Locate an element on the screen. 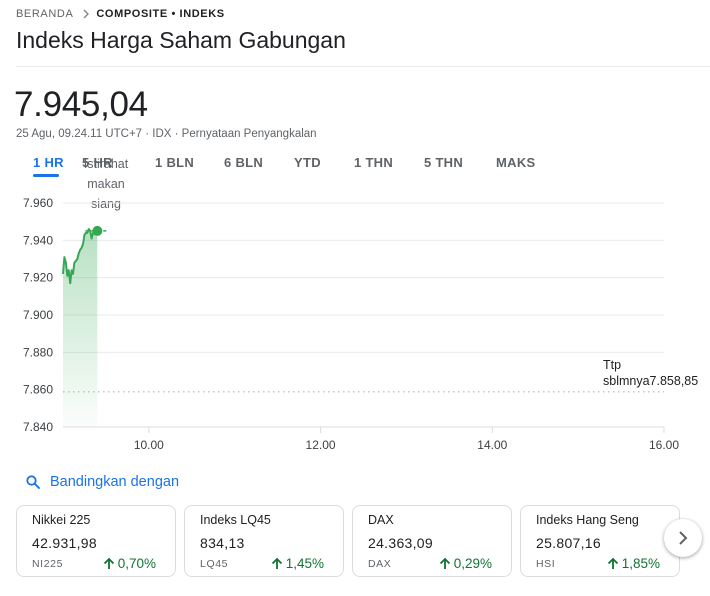 Image resolution: width=710 pixels, height=596 pixels. card-change: 1,45% is located at coordinates (297, 563).